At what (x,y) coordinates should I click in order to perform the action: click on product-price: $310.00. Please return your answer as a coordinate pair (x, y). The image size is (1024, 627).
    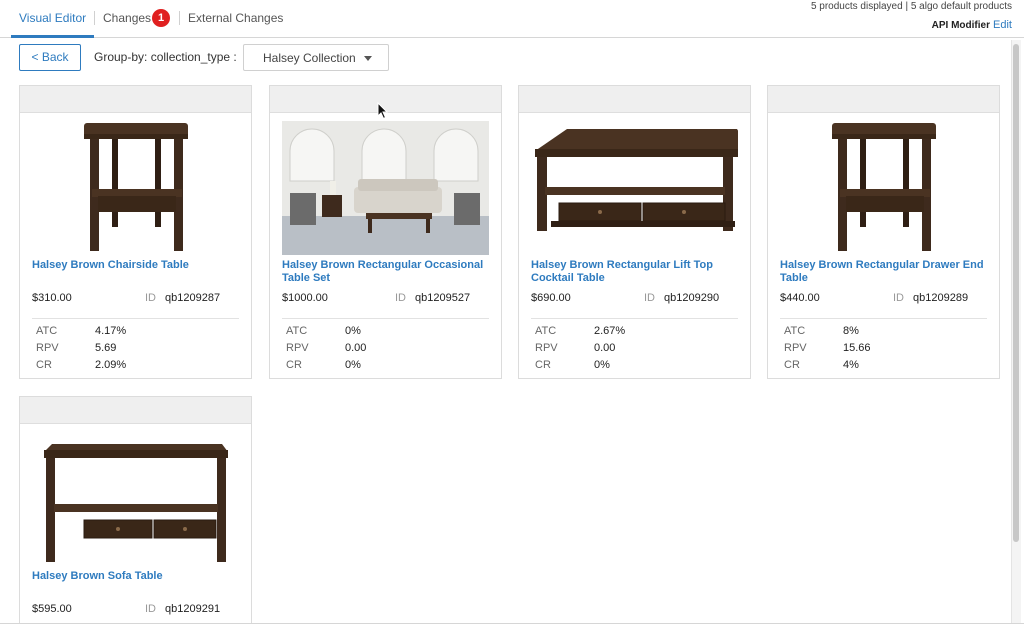
    Looking at the image, I should click on (52, 298).